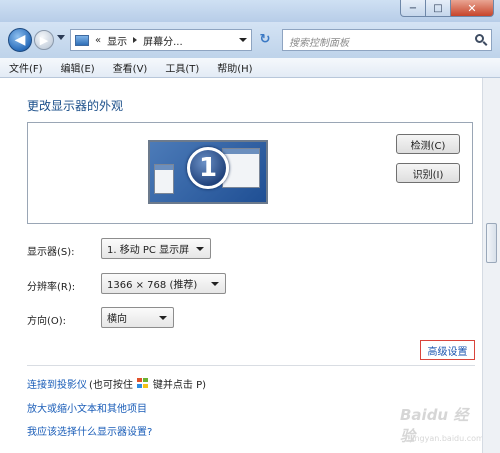 The height and width of the screenshot is (453, 500). What do you see at coordinates (491, 243) in the screenshot?
I see `scrollbar-thumb` at bounding box center [491, 243].